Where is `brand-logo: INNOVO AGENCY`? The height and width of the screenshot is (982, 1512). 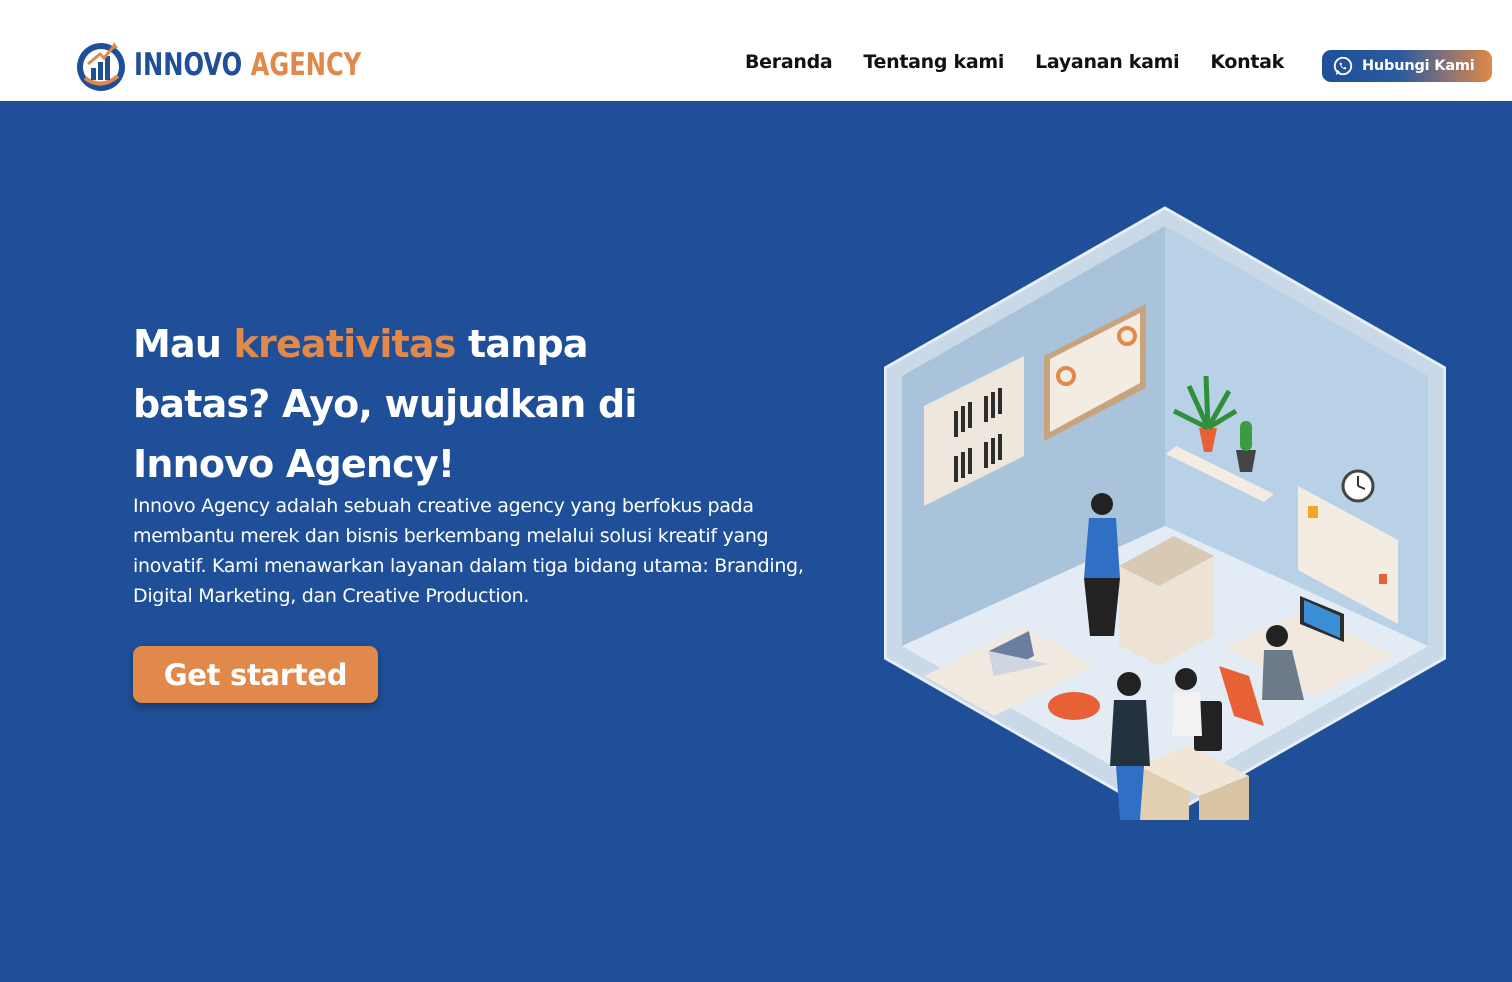
brand-logo: INNOVO AGENCY is located at coordinates (249, 65).